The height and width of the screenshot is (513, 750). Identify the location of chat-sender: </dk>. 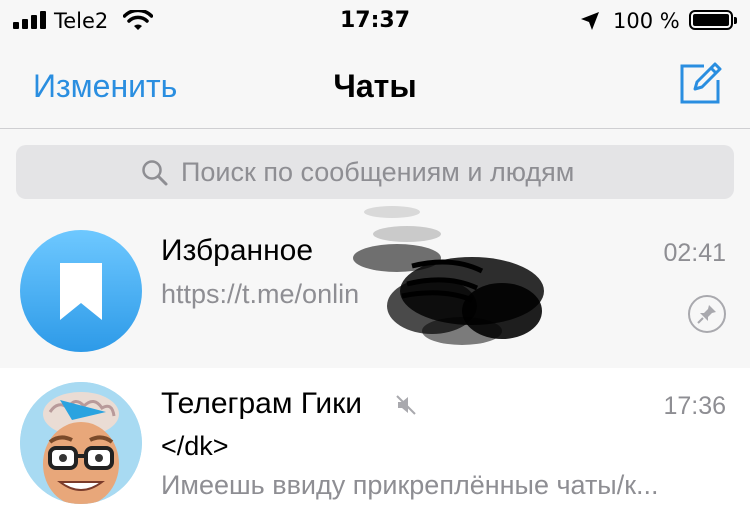
(195, 446).